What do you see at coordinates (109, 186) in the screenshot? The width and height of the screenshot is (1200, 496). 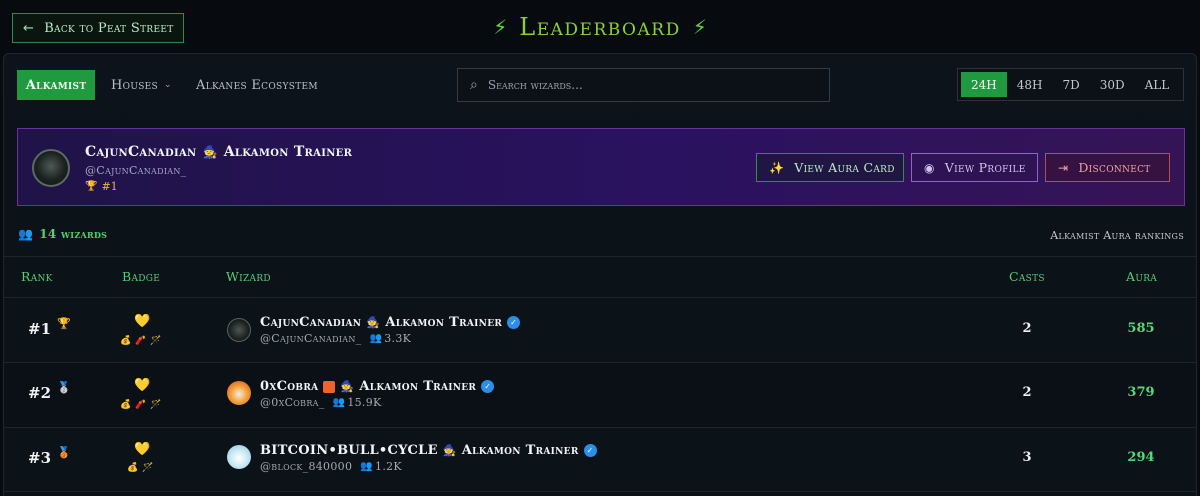 I see `profile-rank-value: #1` at bounding box center [109, 186].